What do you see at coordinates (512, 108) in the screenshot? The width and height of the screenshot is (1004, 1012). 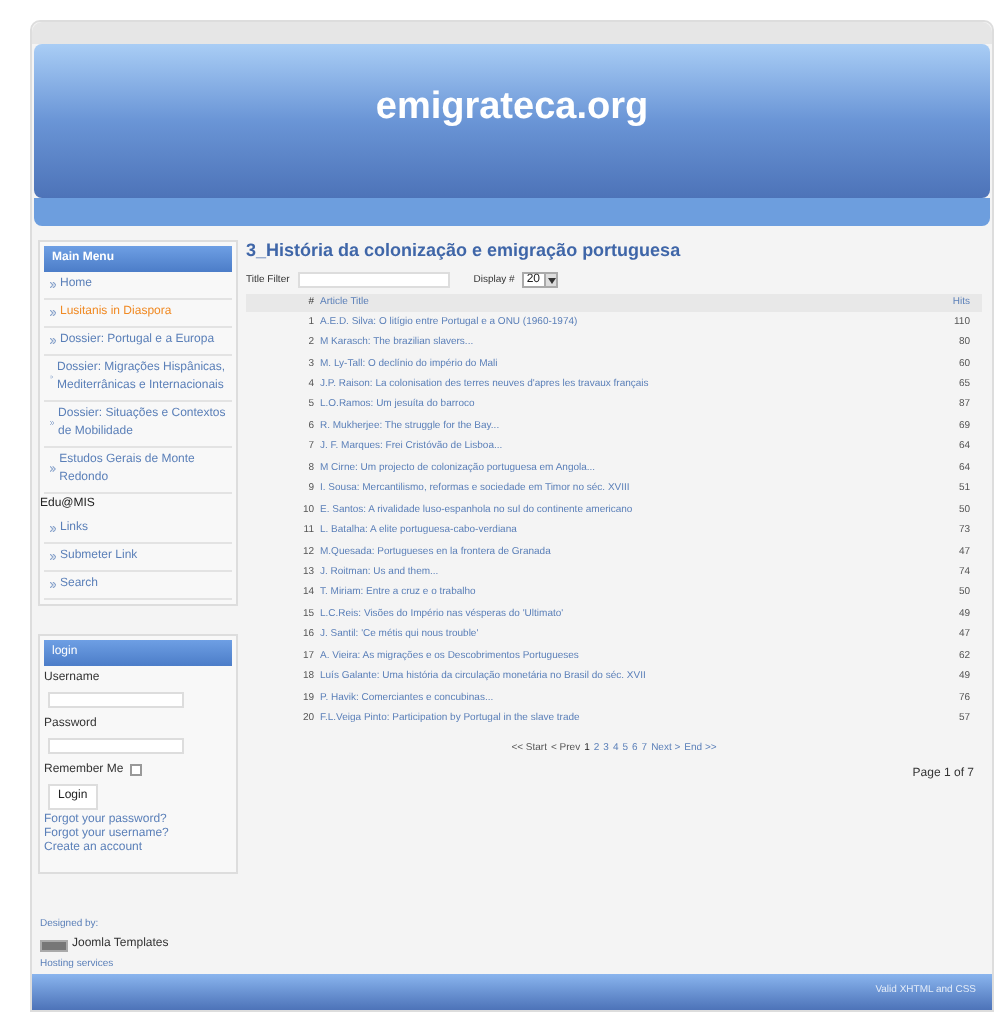 I see `site-title: emigrateca.org` at bounding box center [512, 108].